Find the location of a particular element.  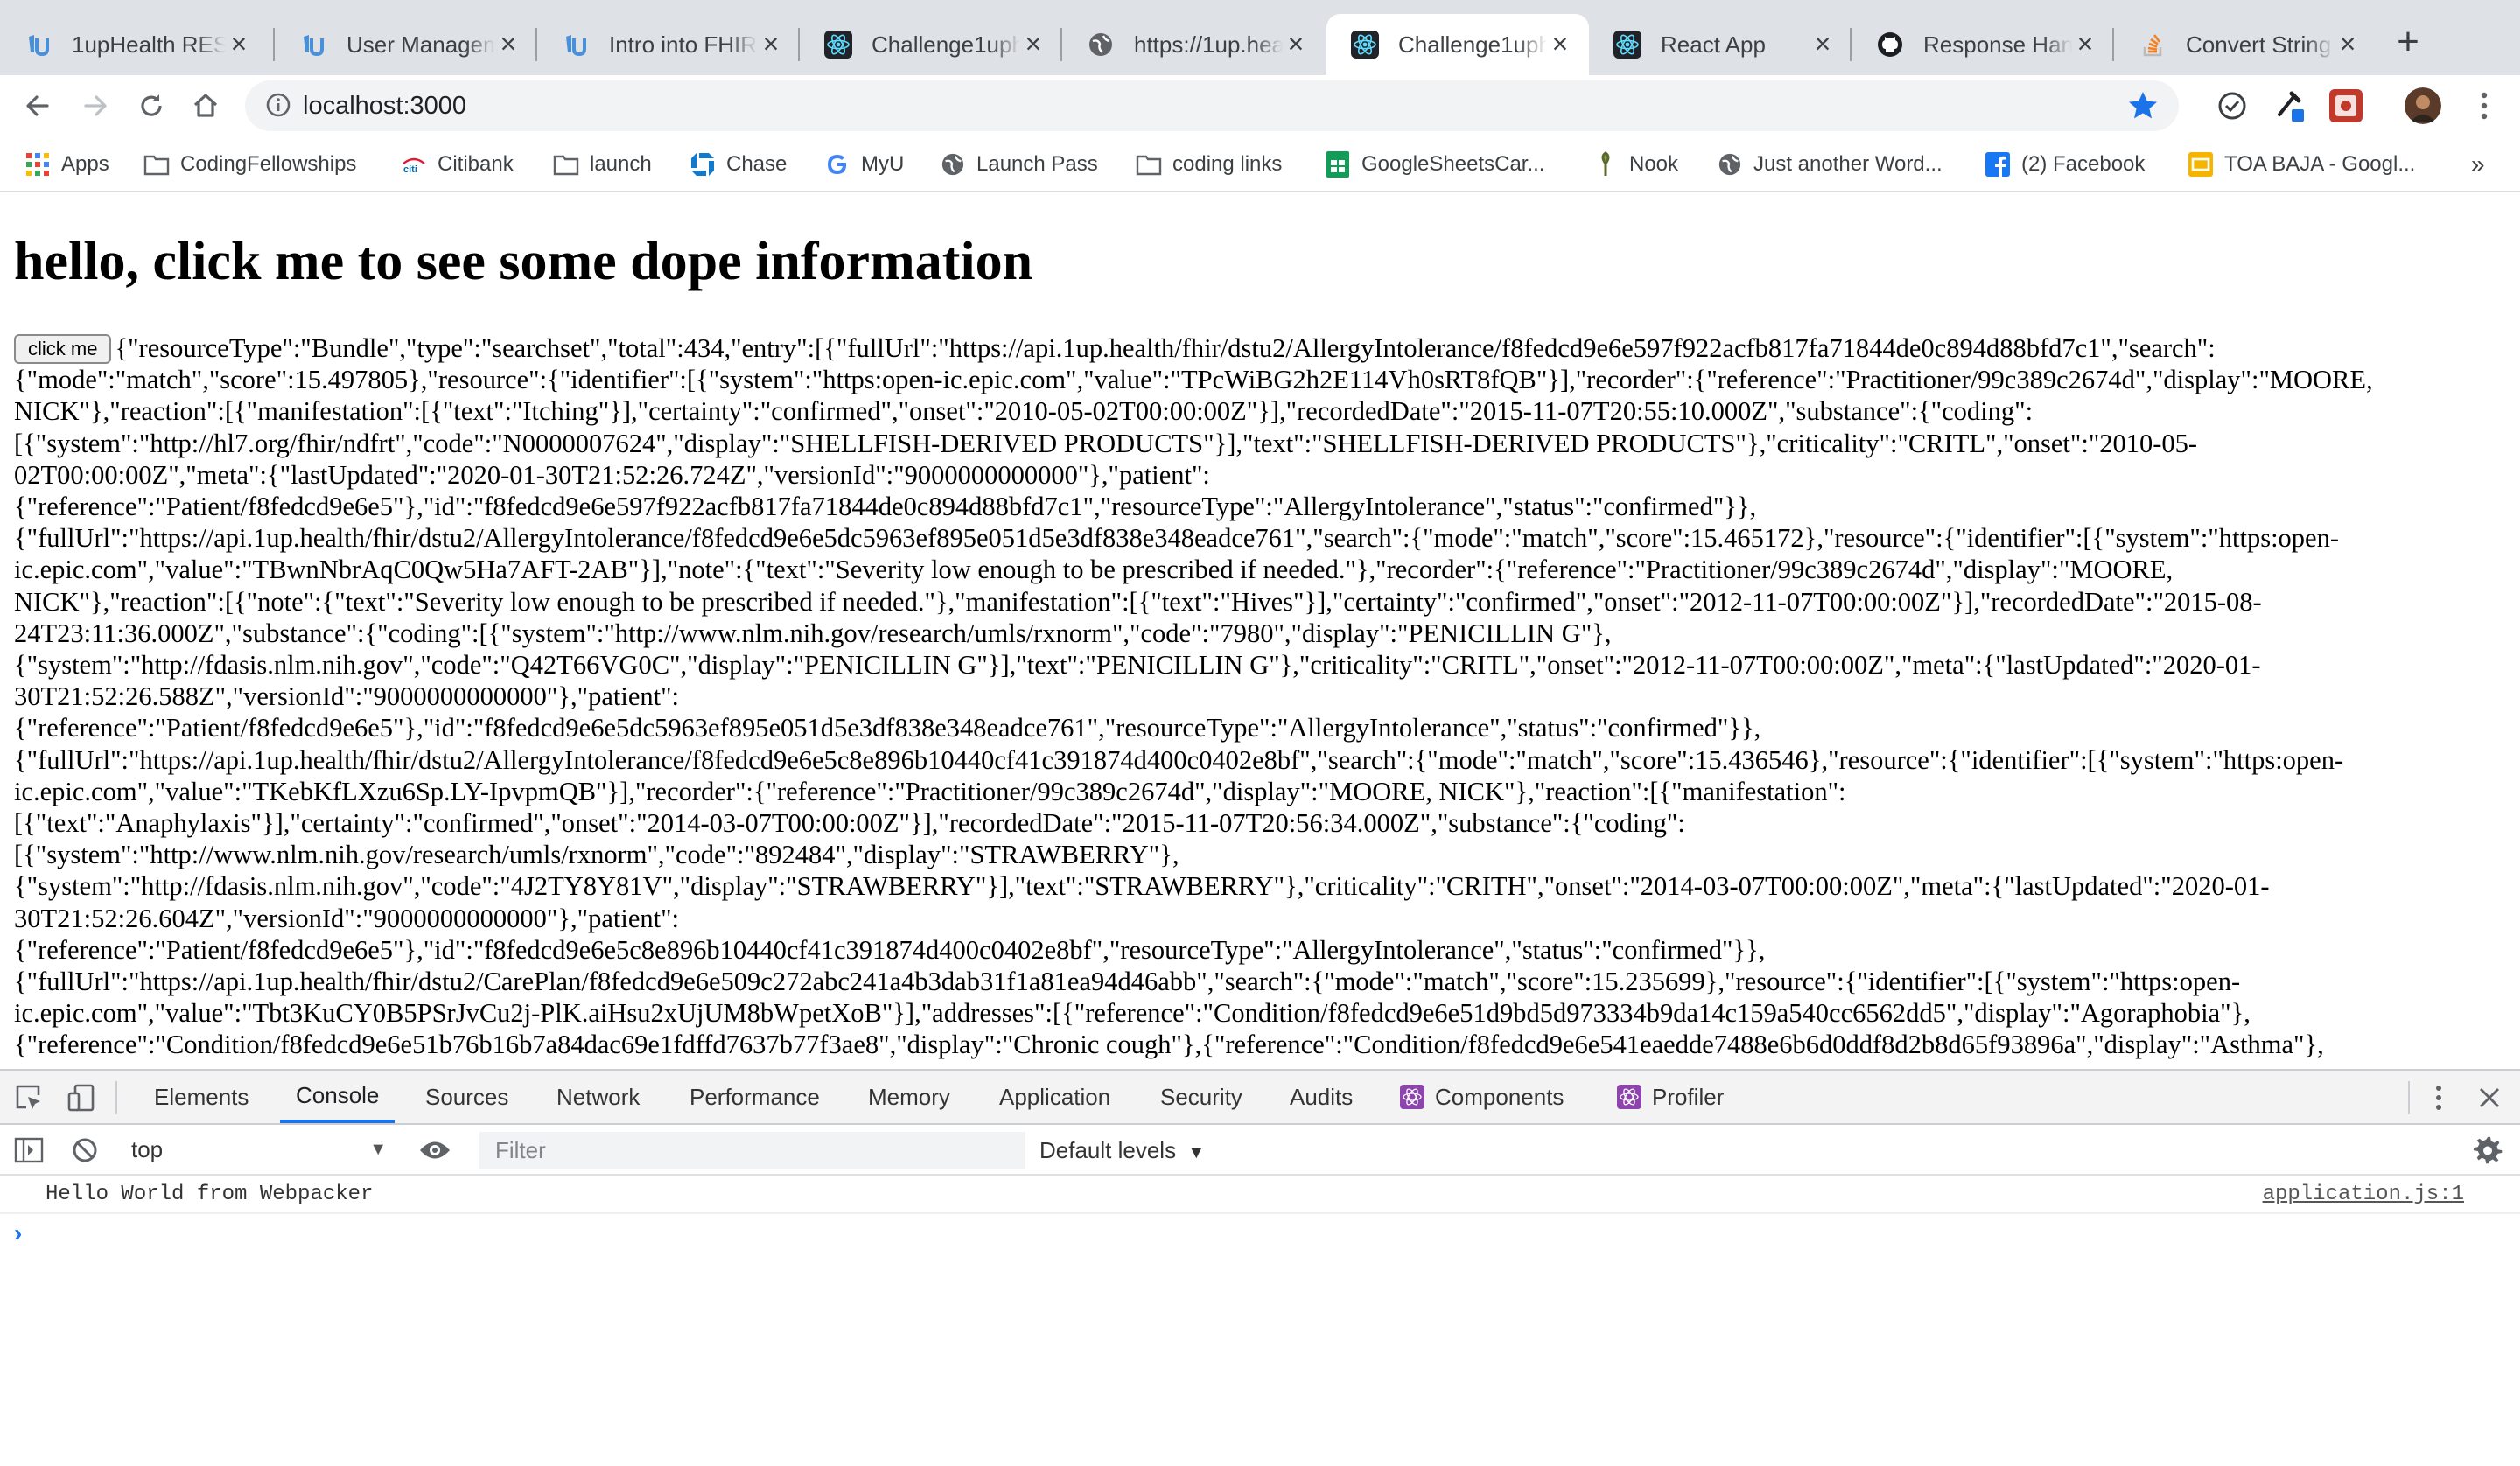

devtools-tab-elements: Elements is located at coordinates (201, 1097).